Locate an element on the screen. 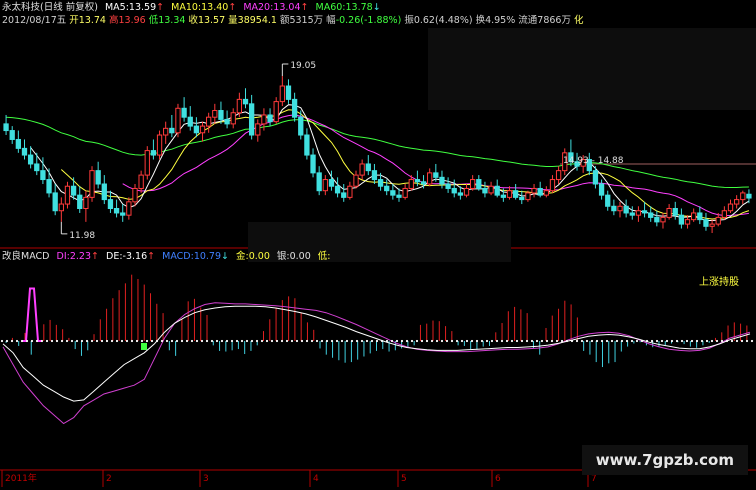 The image size is (756, 490). low-label: 低: is located at coordinates (324, 256).